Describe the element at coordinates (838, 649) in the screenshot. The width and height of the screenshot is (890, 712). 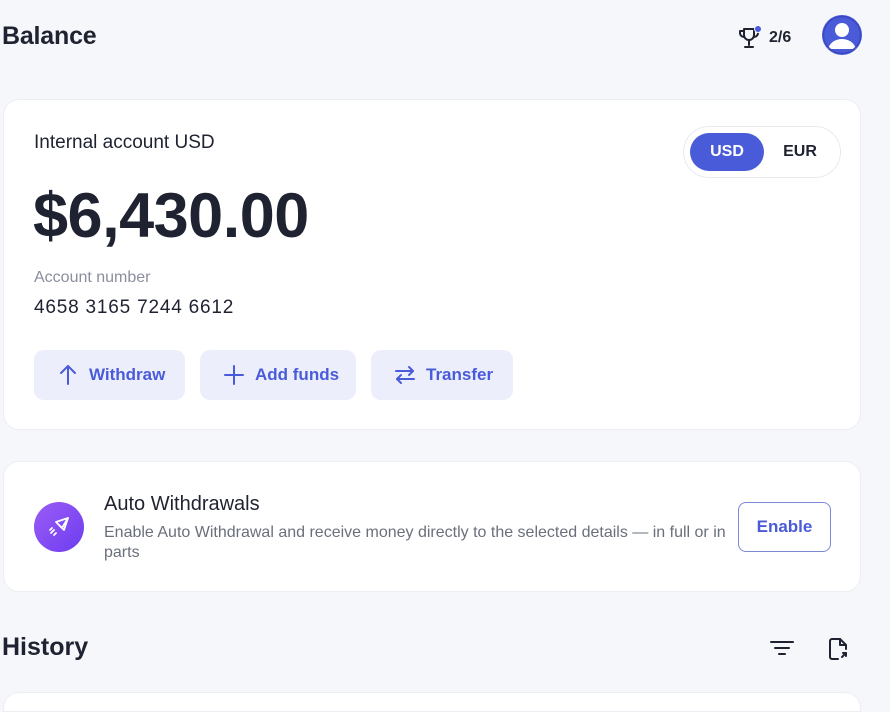
I see `export-file-icon` at that location.